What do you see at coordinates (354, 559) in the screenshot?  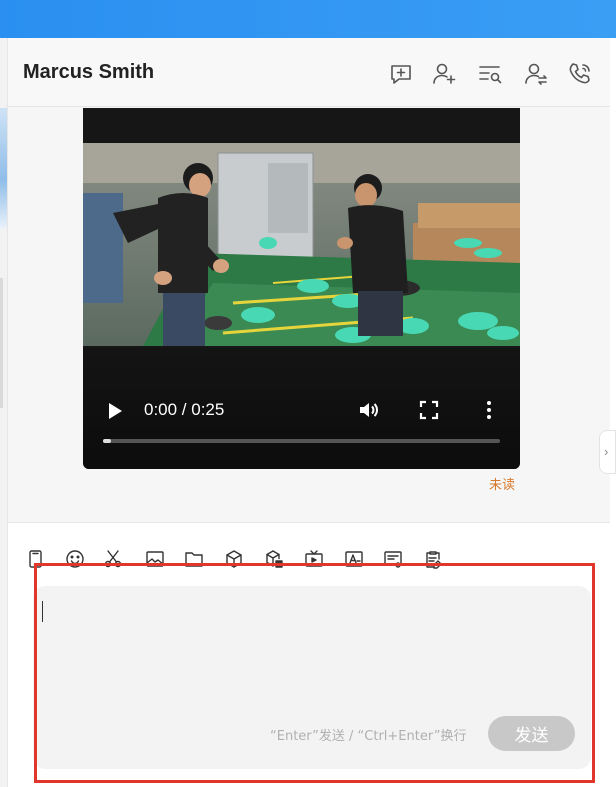 I see `font-icon` at bounding box center [354, 559].